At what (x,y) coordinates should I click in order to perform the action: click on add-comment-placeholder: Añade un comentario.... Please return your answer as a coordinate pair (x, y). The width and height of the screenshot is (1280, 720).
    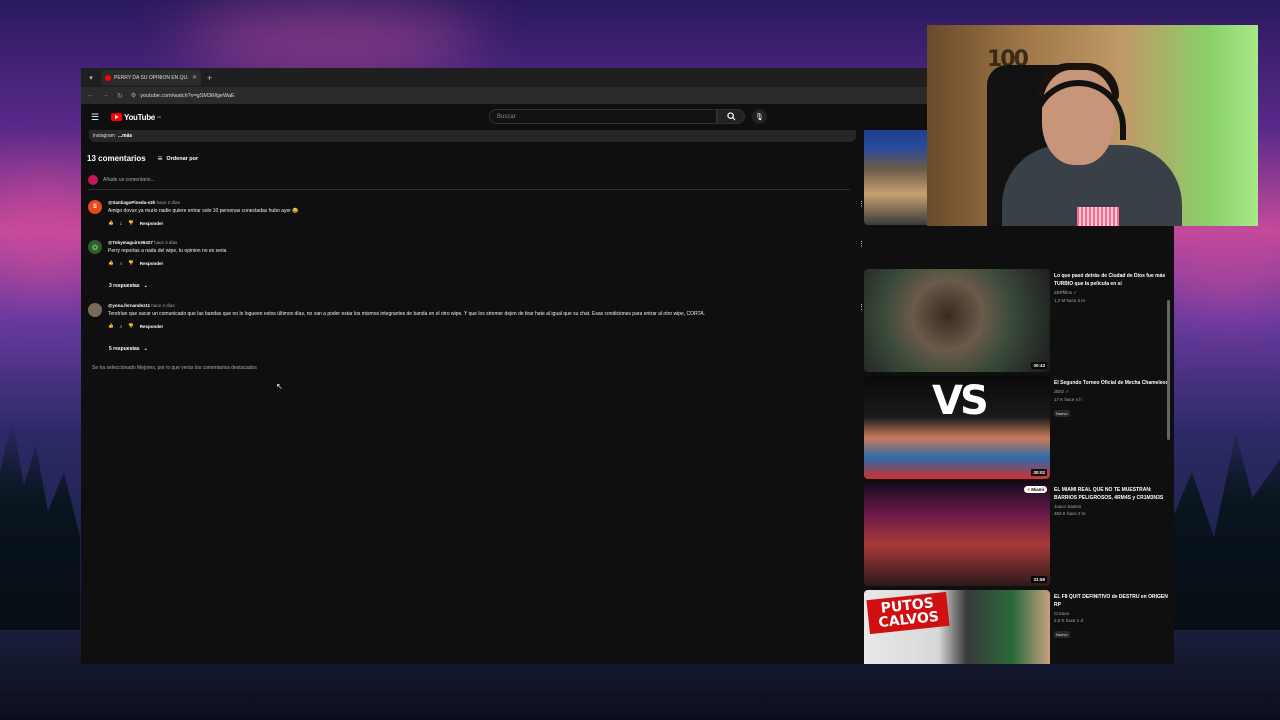
    Looking at the image, I should click on (129, 180).